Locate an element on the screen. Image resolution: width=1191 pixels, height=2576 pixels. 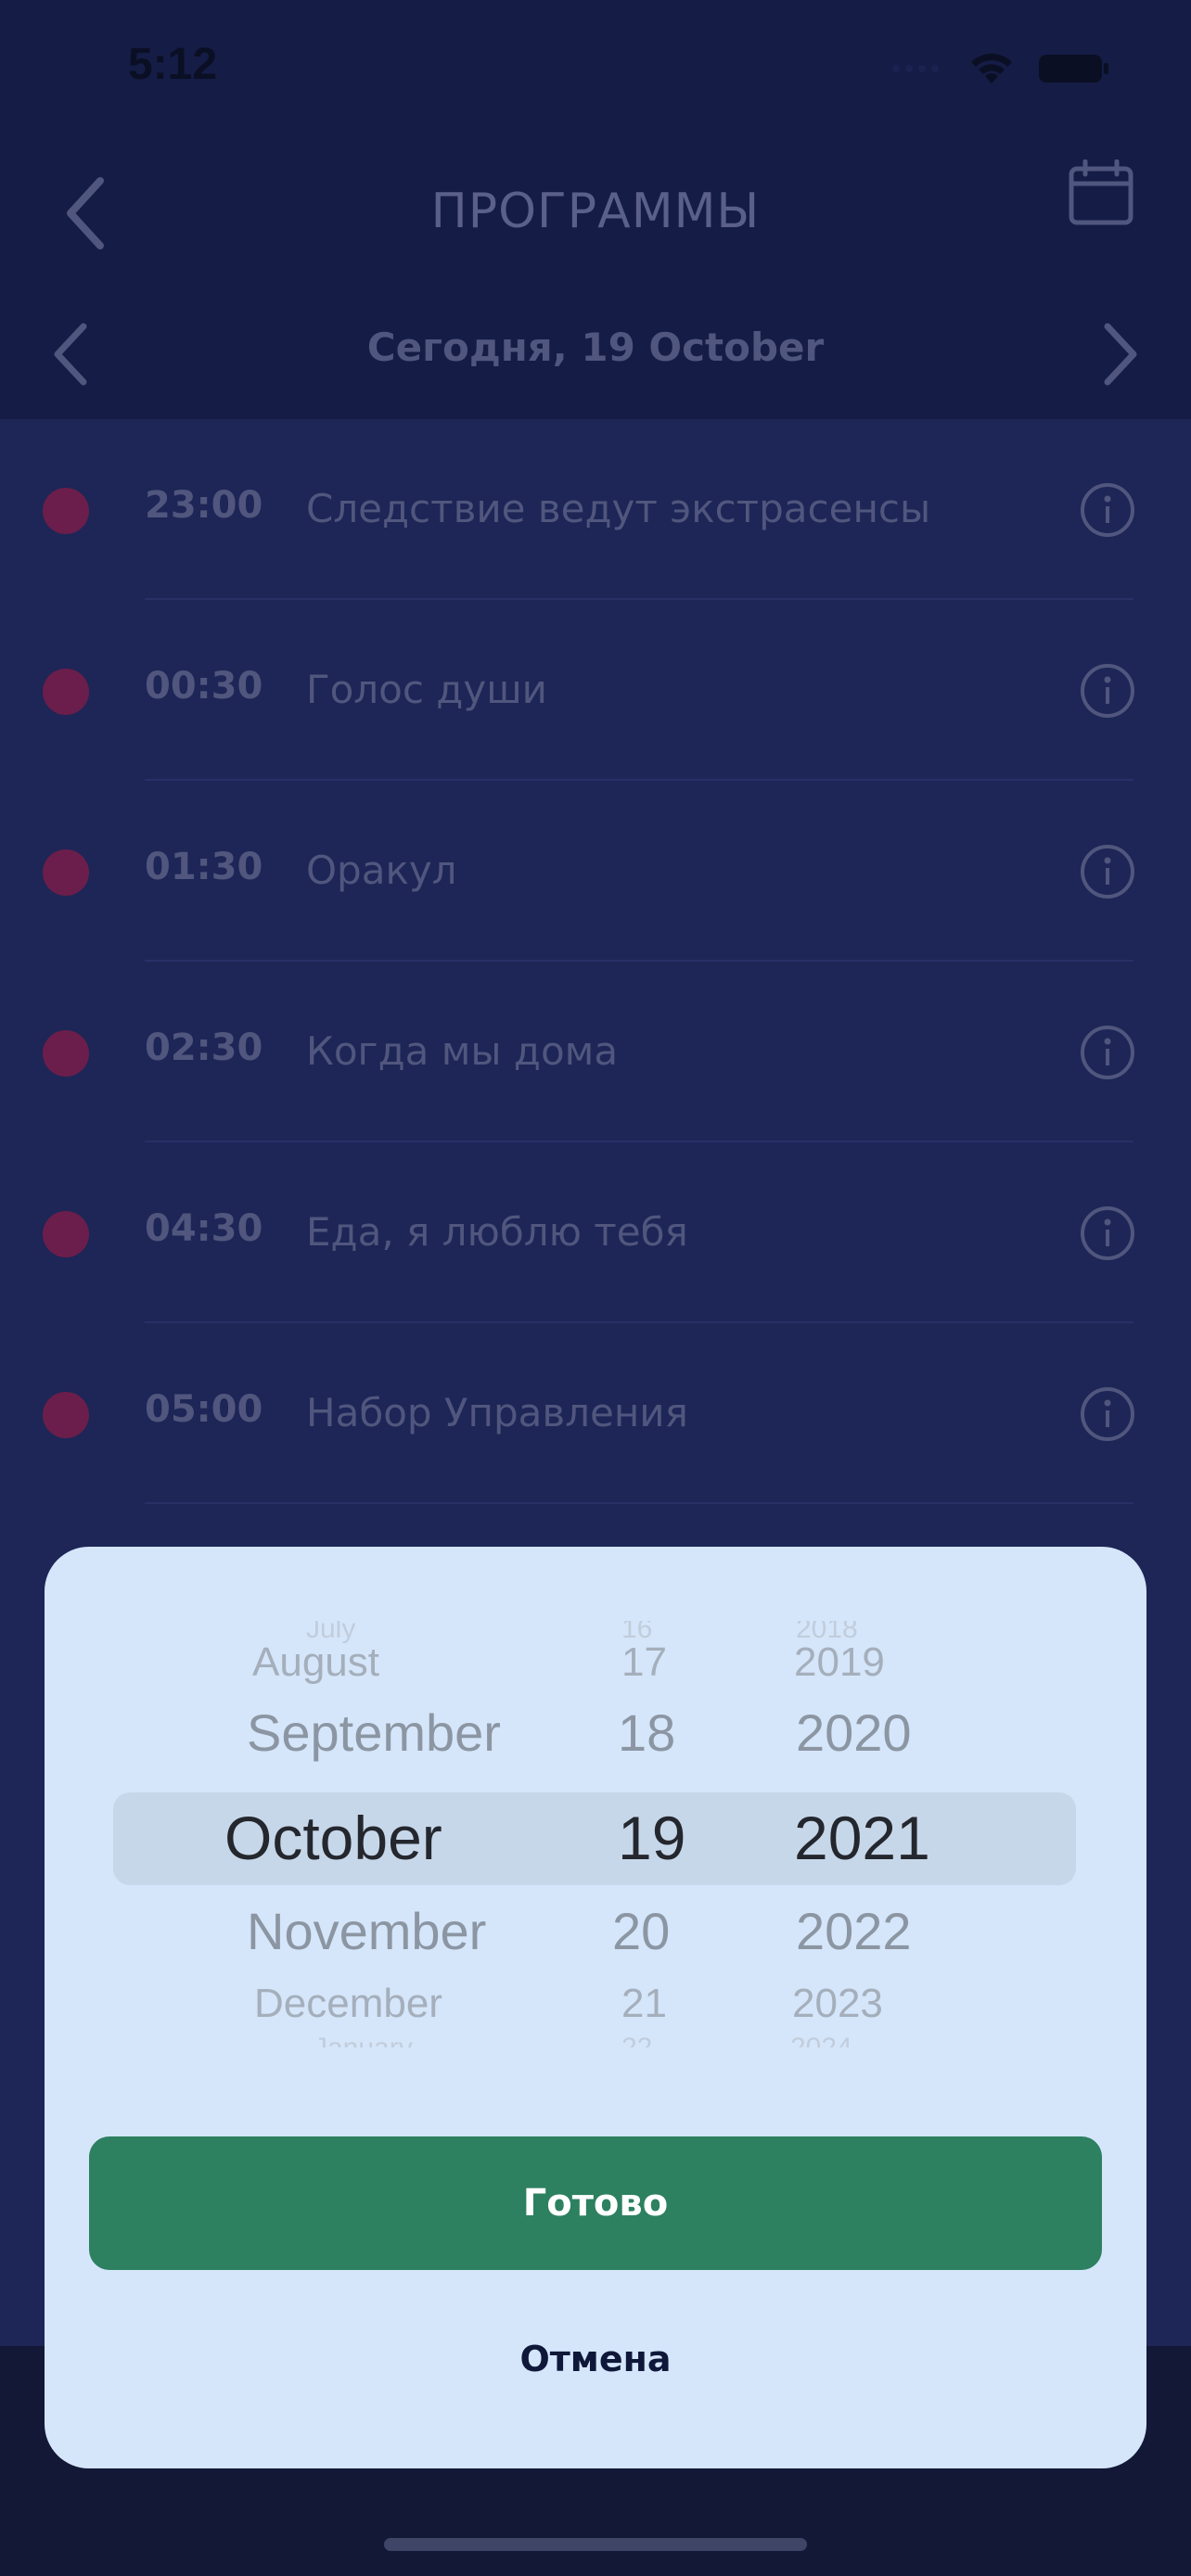
program-title: Еда, я люблю тебя is located at coordinates (497, 1232).